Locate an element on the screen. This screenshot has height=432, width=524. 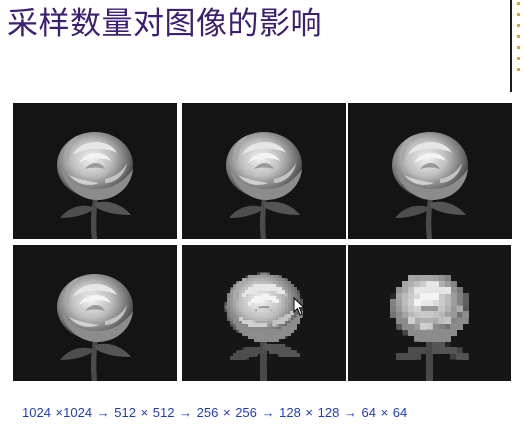
decorative-vertical-line is located at coordinates (511, 46).